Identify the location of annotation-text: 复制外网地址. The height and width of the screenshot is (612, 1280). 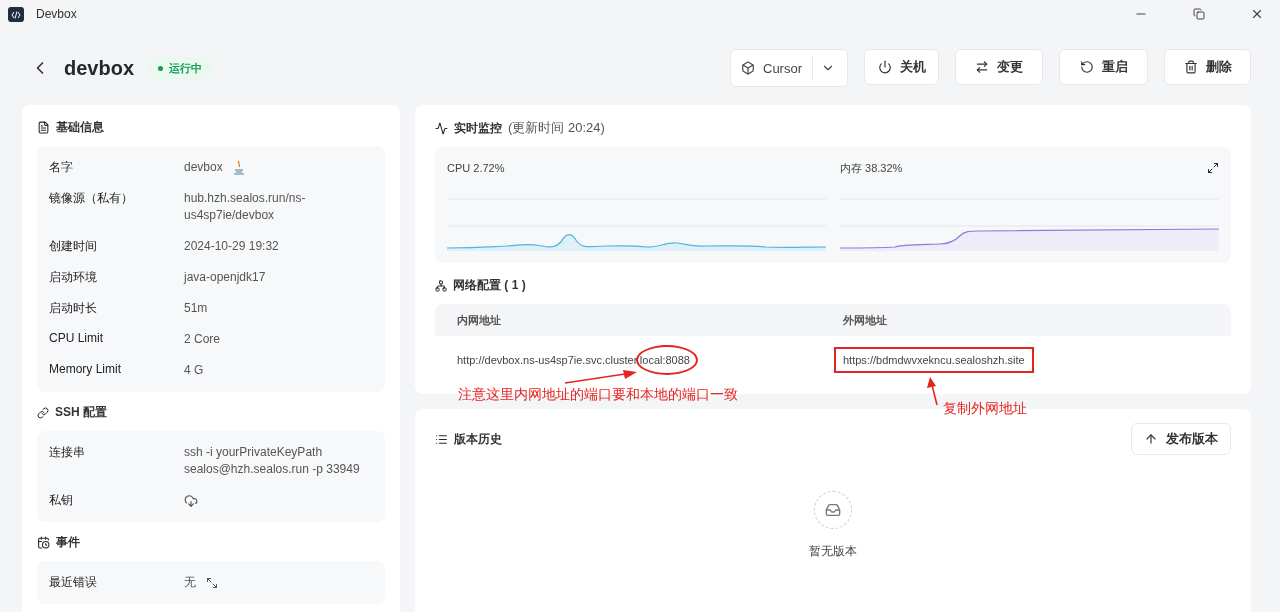
(985, 409).